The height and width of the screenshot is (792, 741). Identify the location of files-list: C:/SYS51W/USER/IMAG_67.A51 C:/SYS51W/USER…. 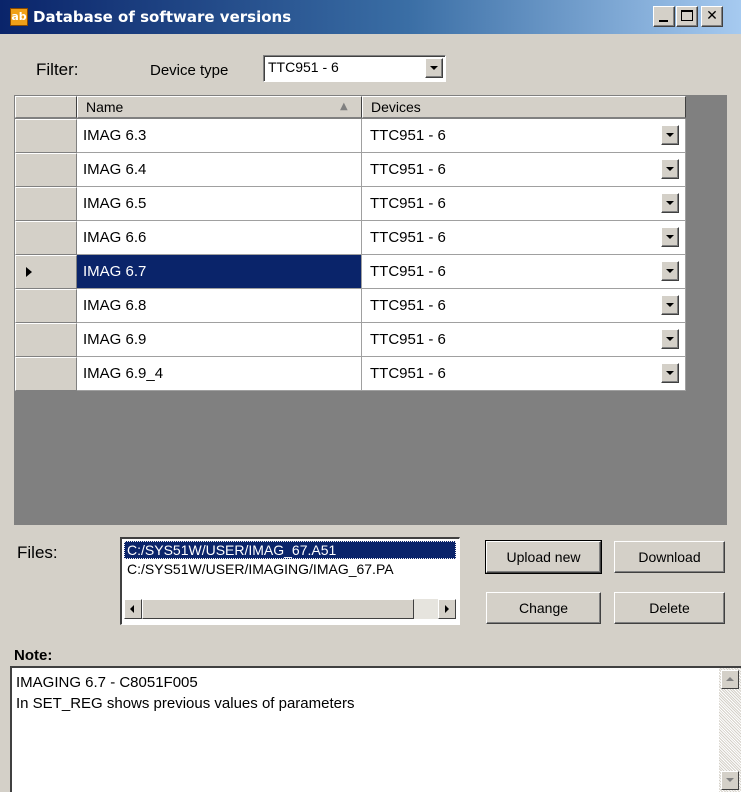
(290, 581).